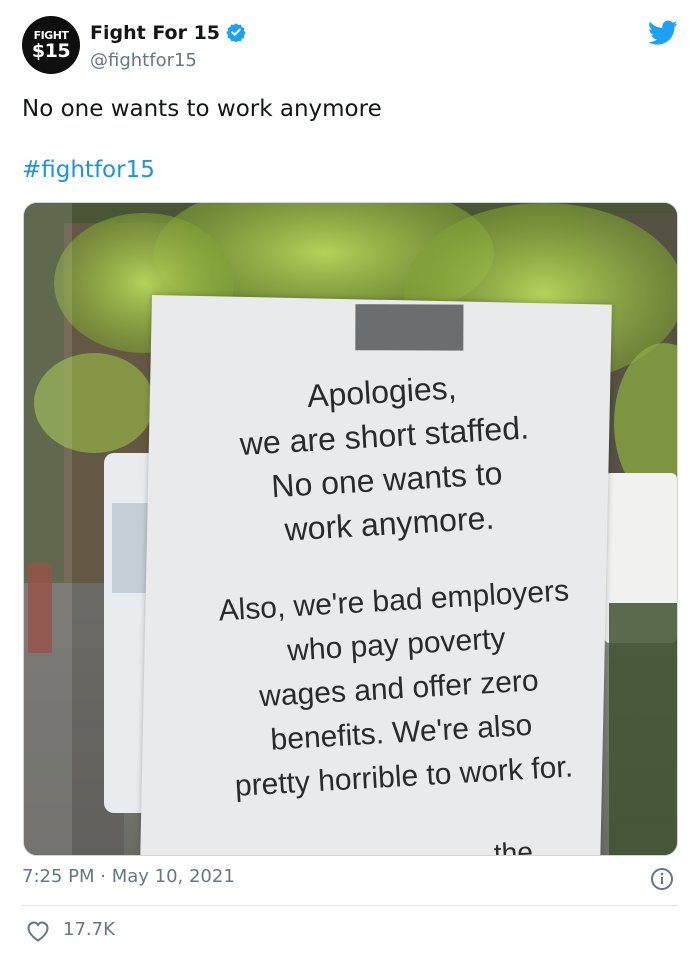  What do you see at coordinates (409, 327) in the screenshot?
I see `tape` at bounding box center [409, 327].